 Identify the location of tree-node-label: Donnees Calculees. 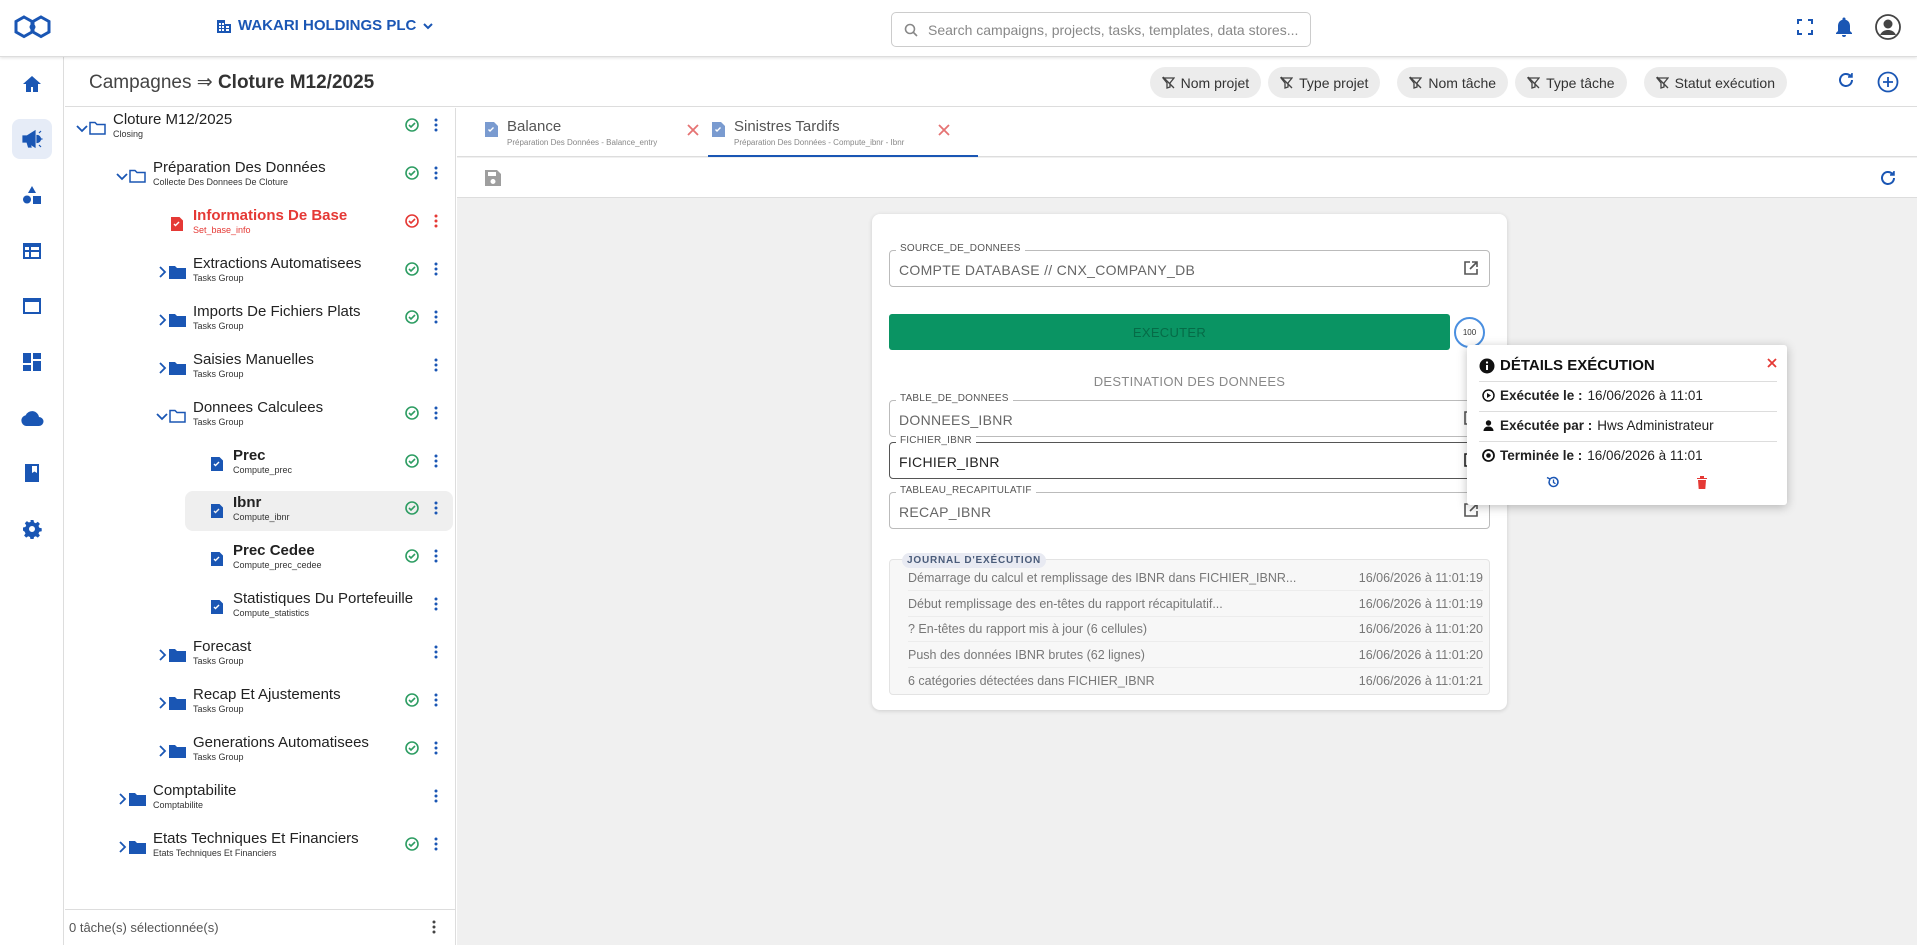
(258, 407).